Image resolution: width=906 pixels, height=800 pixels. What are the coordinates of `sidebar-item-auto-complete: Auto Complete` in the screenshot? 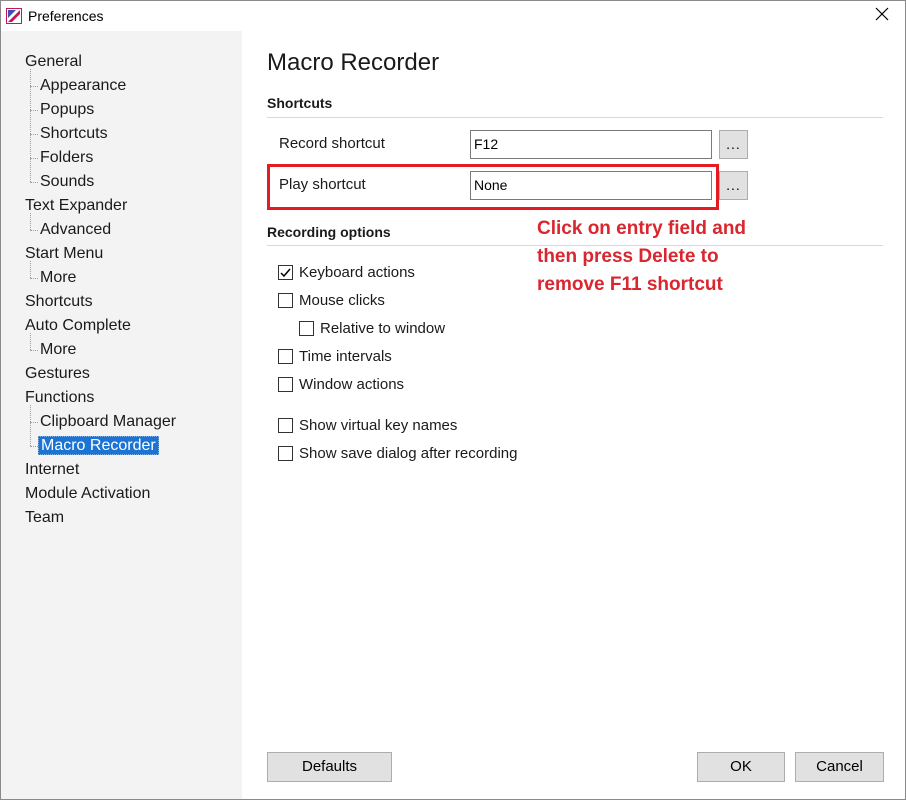 It's located at (78, 326).